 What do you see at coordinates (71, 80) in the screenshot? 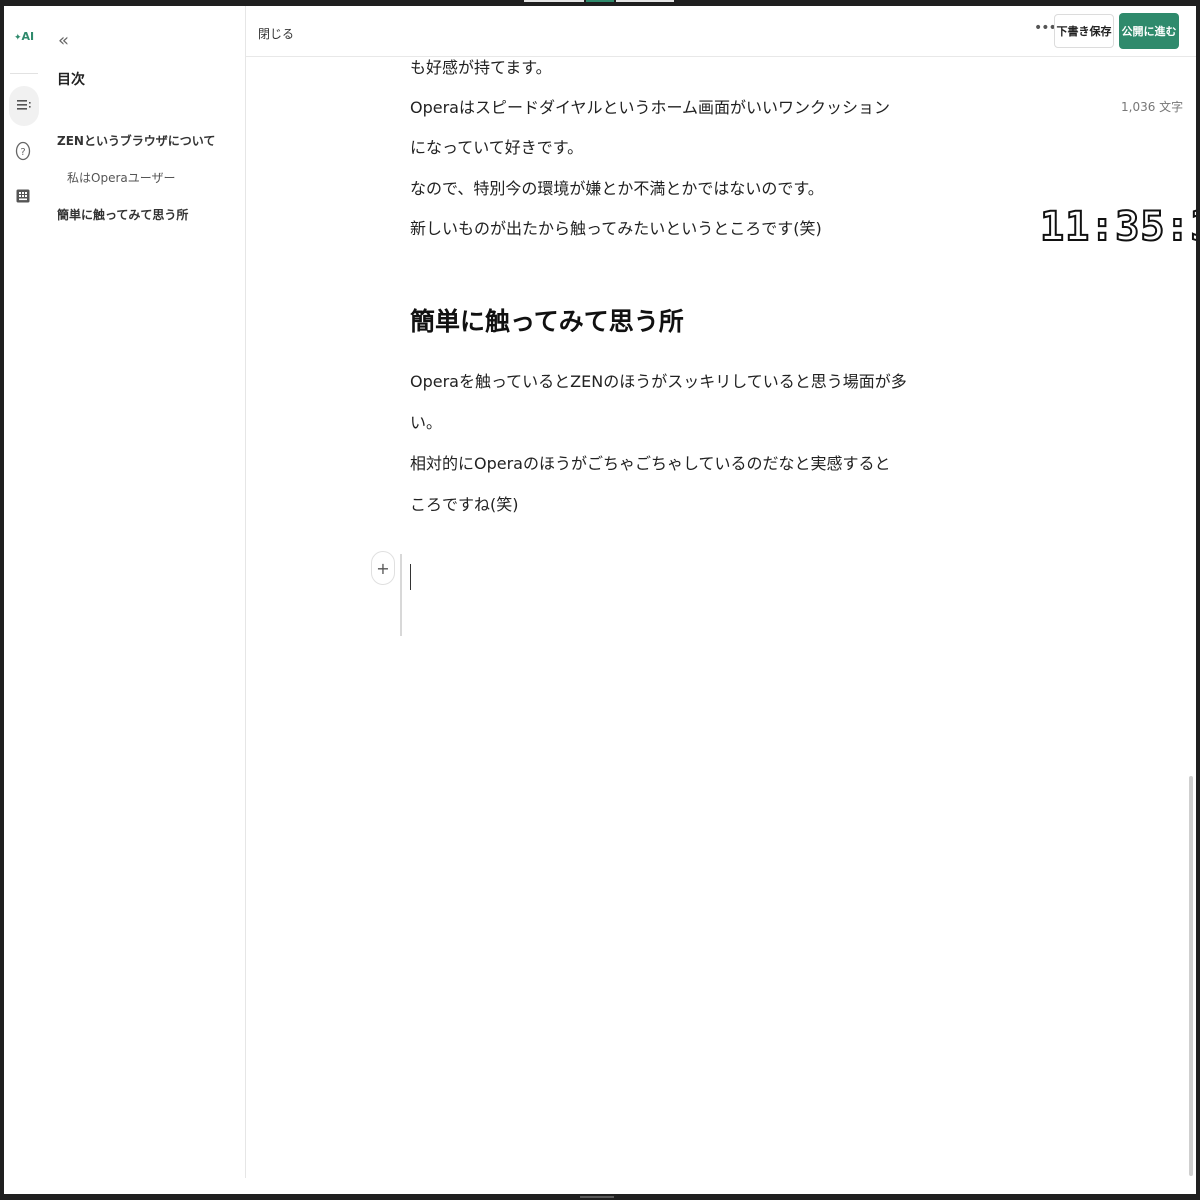
I see `toc-title: 目次` at bounding box center [71, 80].